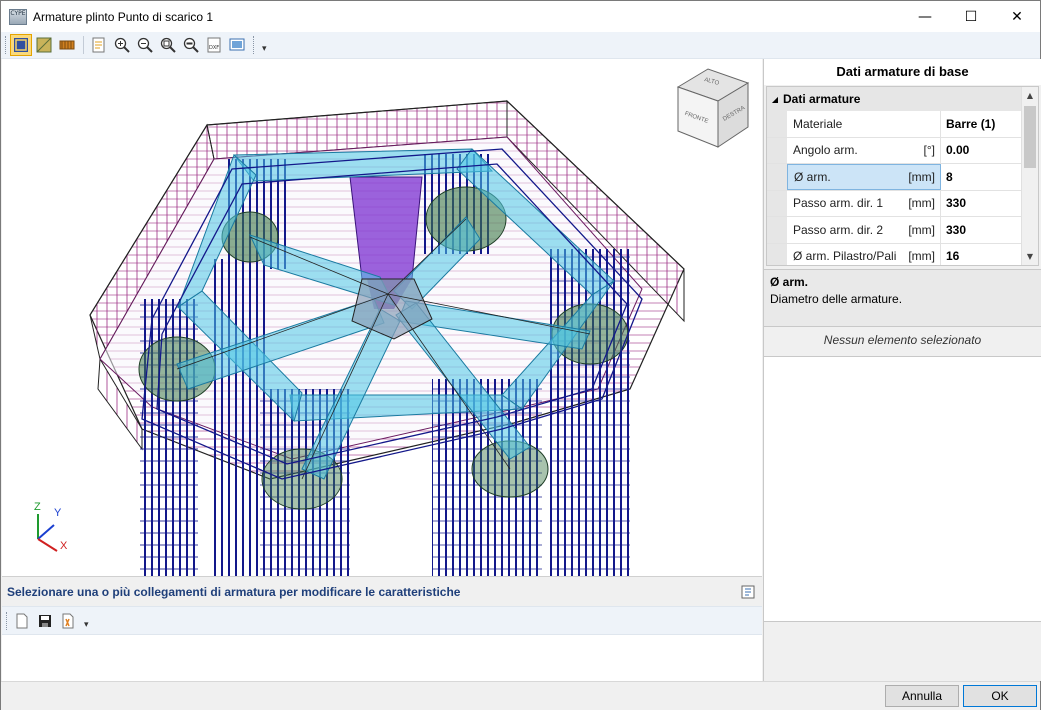 The image size is (1041, 710). What do you see at coordinates (902, 298) in the screenshot?
I see `property-description: Ø arm. Diametro delle armature.` at bounding box center [902, 298].